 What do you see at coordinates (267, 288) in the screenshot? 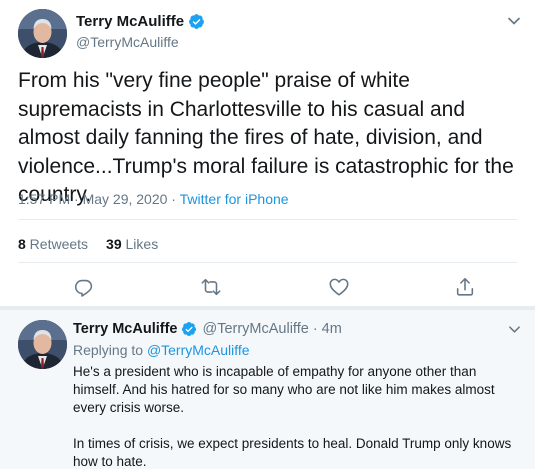
I see `tweet-actions` at bounding box center [267, 288].